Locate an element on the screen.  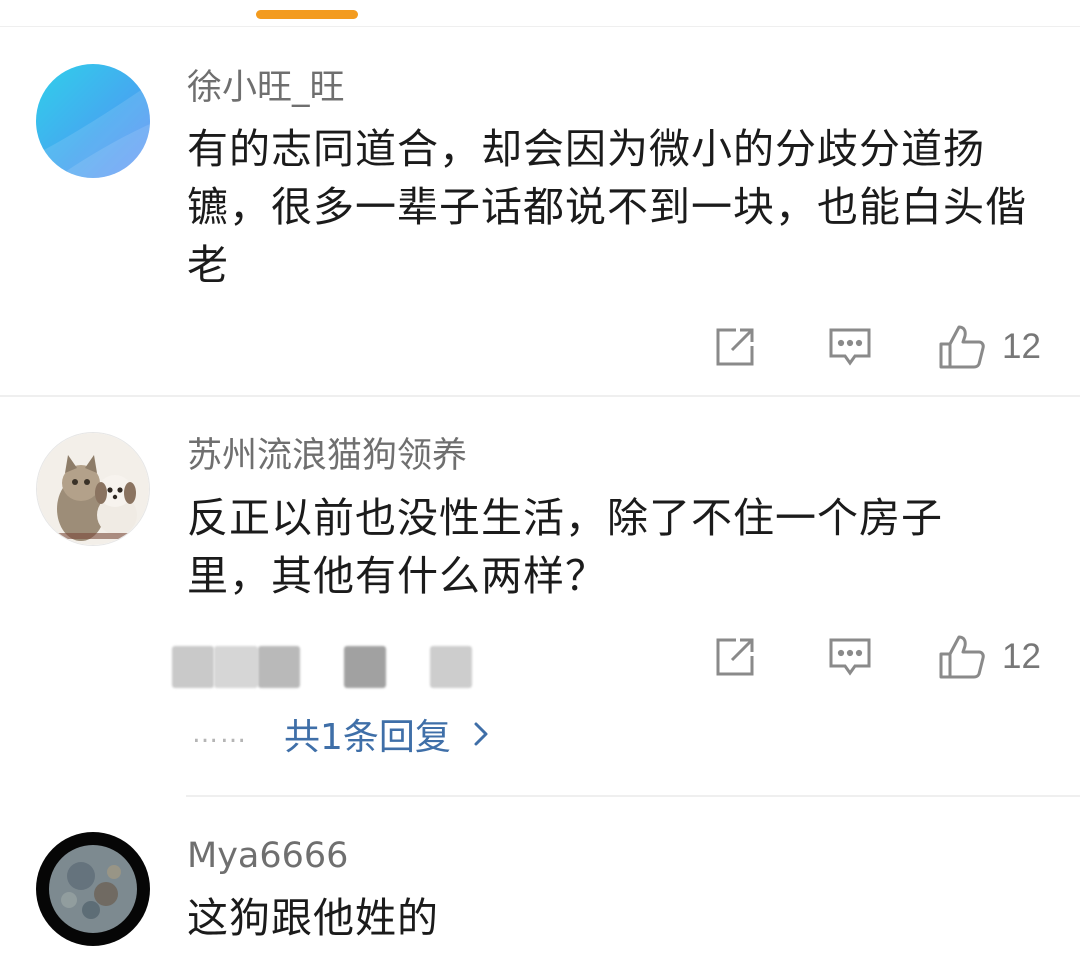
comment-text: 这狗跟他姓的 is located at coordinates (313, 918).